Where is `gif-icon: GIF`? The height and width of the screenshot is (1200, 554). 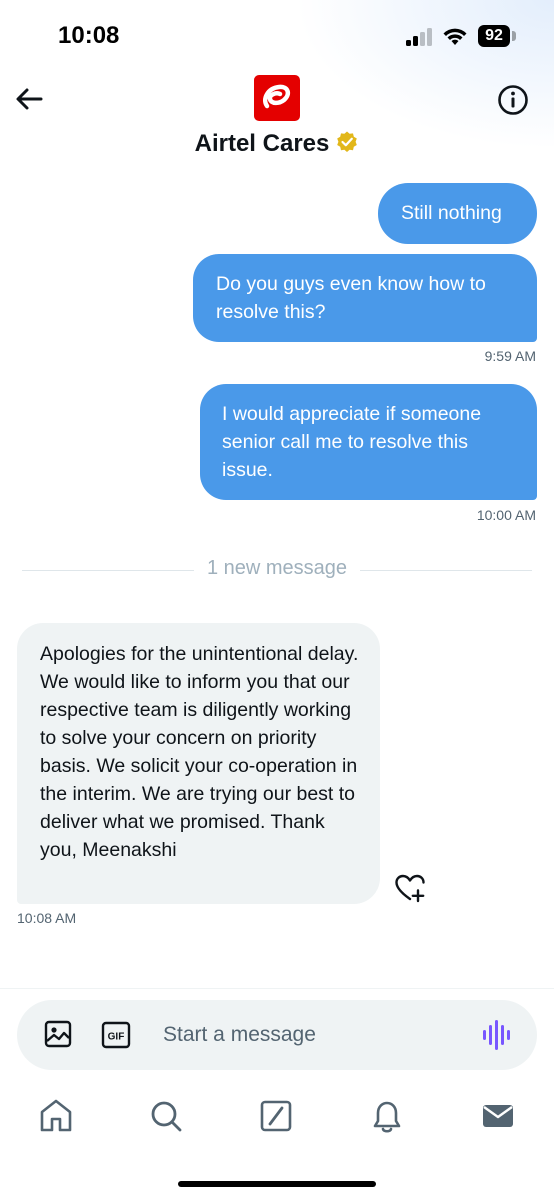
gif-icon: GIF is located at coordinates (116, 1035).